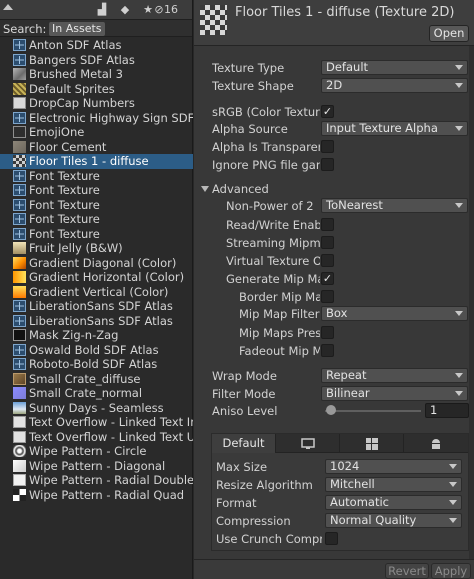 This screenshot has height=579, width=474. I want to click on alpha-transparency-checkbox, so click(327, 146).